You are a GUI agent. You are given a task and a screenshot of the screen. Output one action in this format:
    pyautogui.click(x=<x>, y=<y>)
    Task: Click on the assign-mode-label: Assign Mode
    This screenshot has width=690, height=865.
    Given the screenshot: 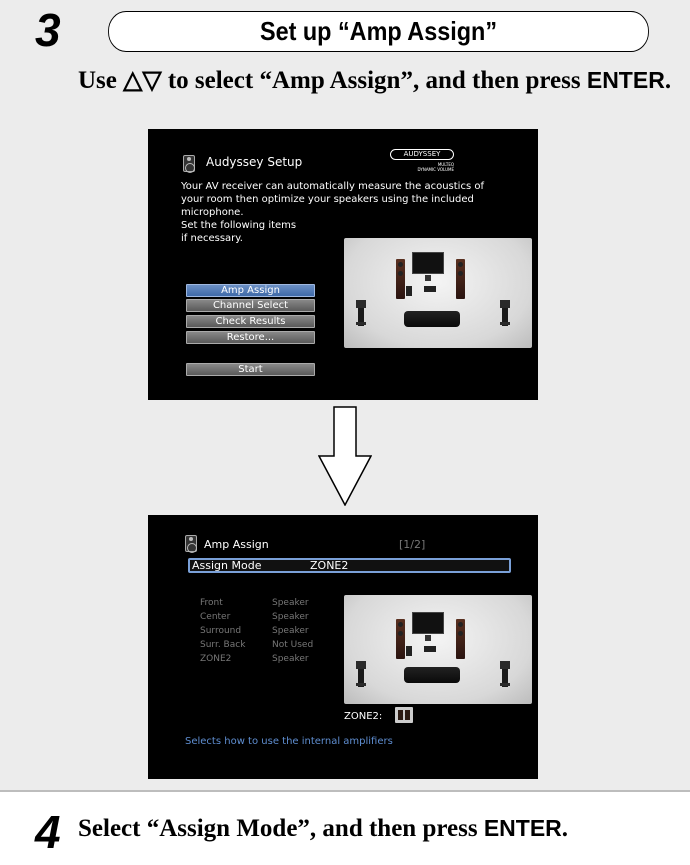 What is the action you would take?
    pyautogui.click(x=227, y=565)
    